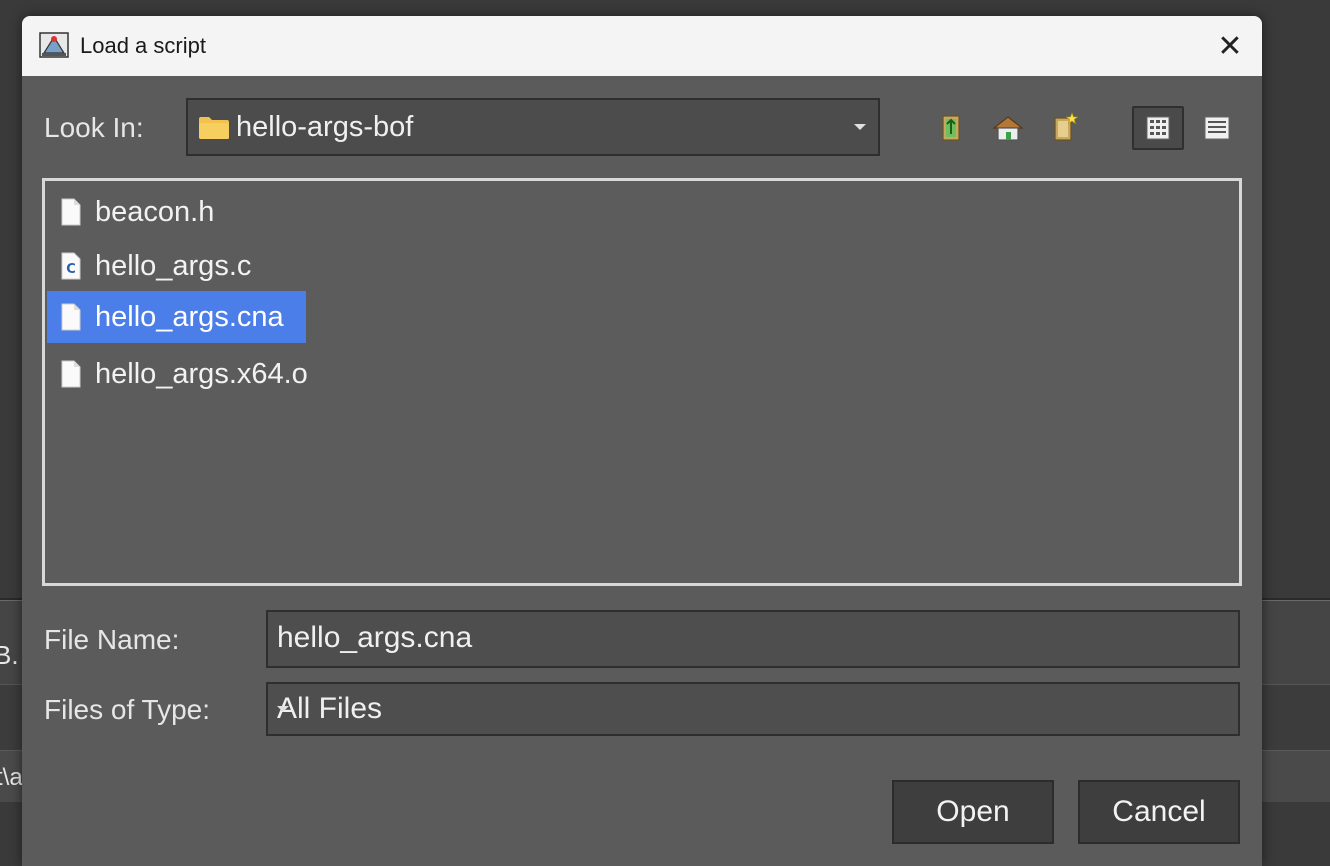 The image size is (1330, 866). Describe the element at coordinates (1159, 812) in the screenshot. I see `cancel-button: Cancel` at that location.